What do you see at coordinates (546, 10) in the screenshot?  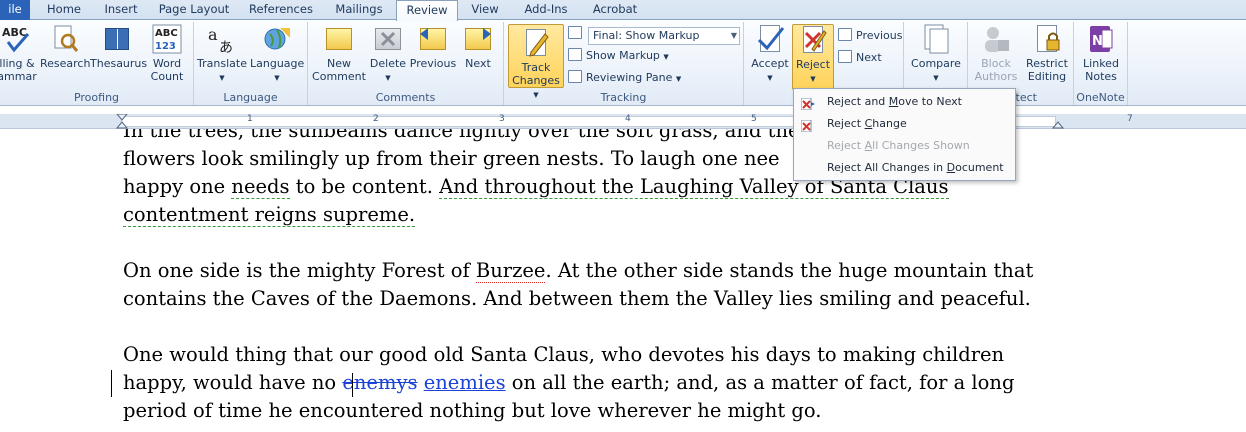 I see `tab-add-ins: Add-Ins` at bounding box center [546, 10].